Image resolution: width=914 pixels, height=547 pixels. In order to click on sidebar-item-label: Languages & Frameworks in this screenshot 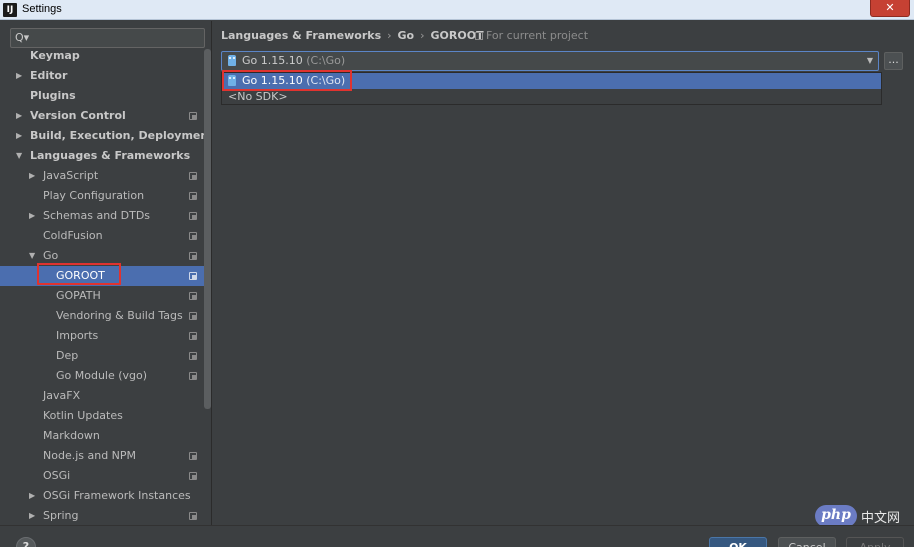, I will do `click(110, 155)`.